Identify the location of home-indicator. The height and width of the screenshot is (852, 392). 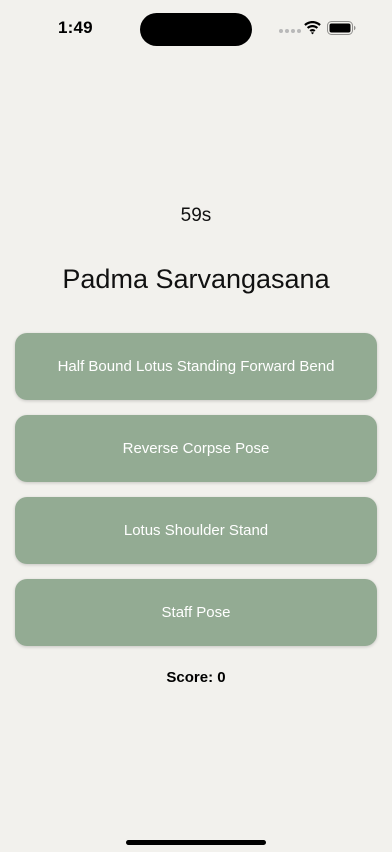
(196, 842).